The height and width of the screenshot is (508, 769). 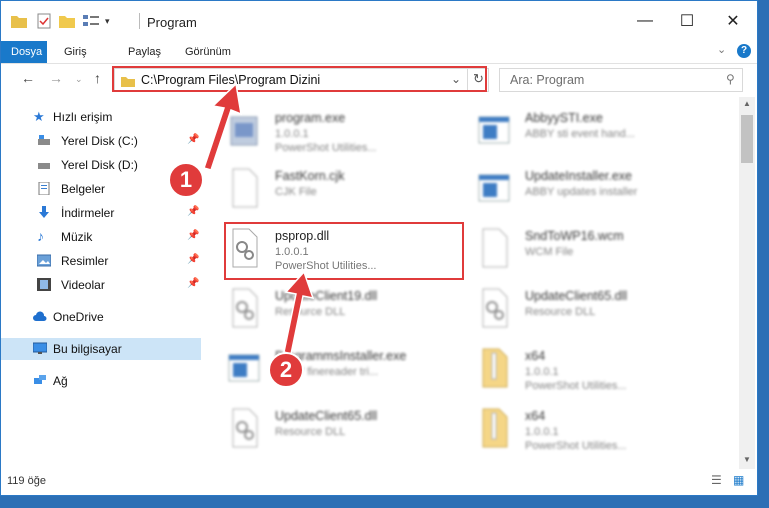 I want to click on file-name: SndToWP16.wcm, so click(x=574, y=236).